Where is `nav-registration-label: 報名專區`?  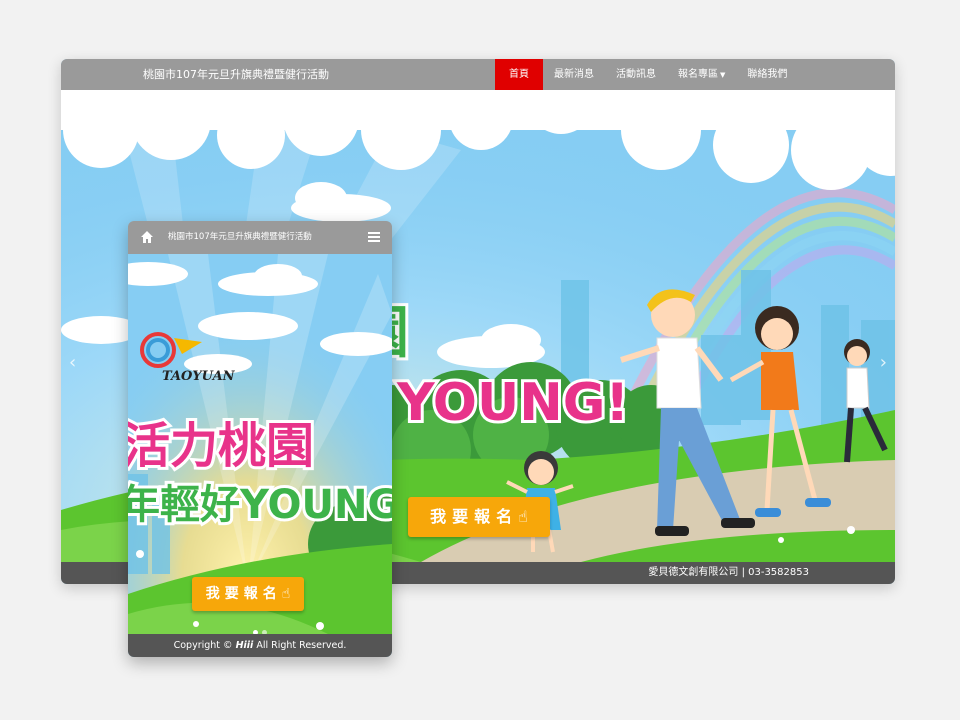
nav-registration-label: 報名專區 is located at coordinates (698, 74).